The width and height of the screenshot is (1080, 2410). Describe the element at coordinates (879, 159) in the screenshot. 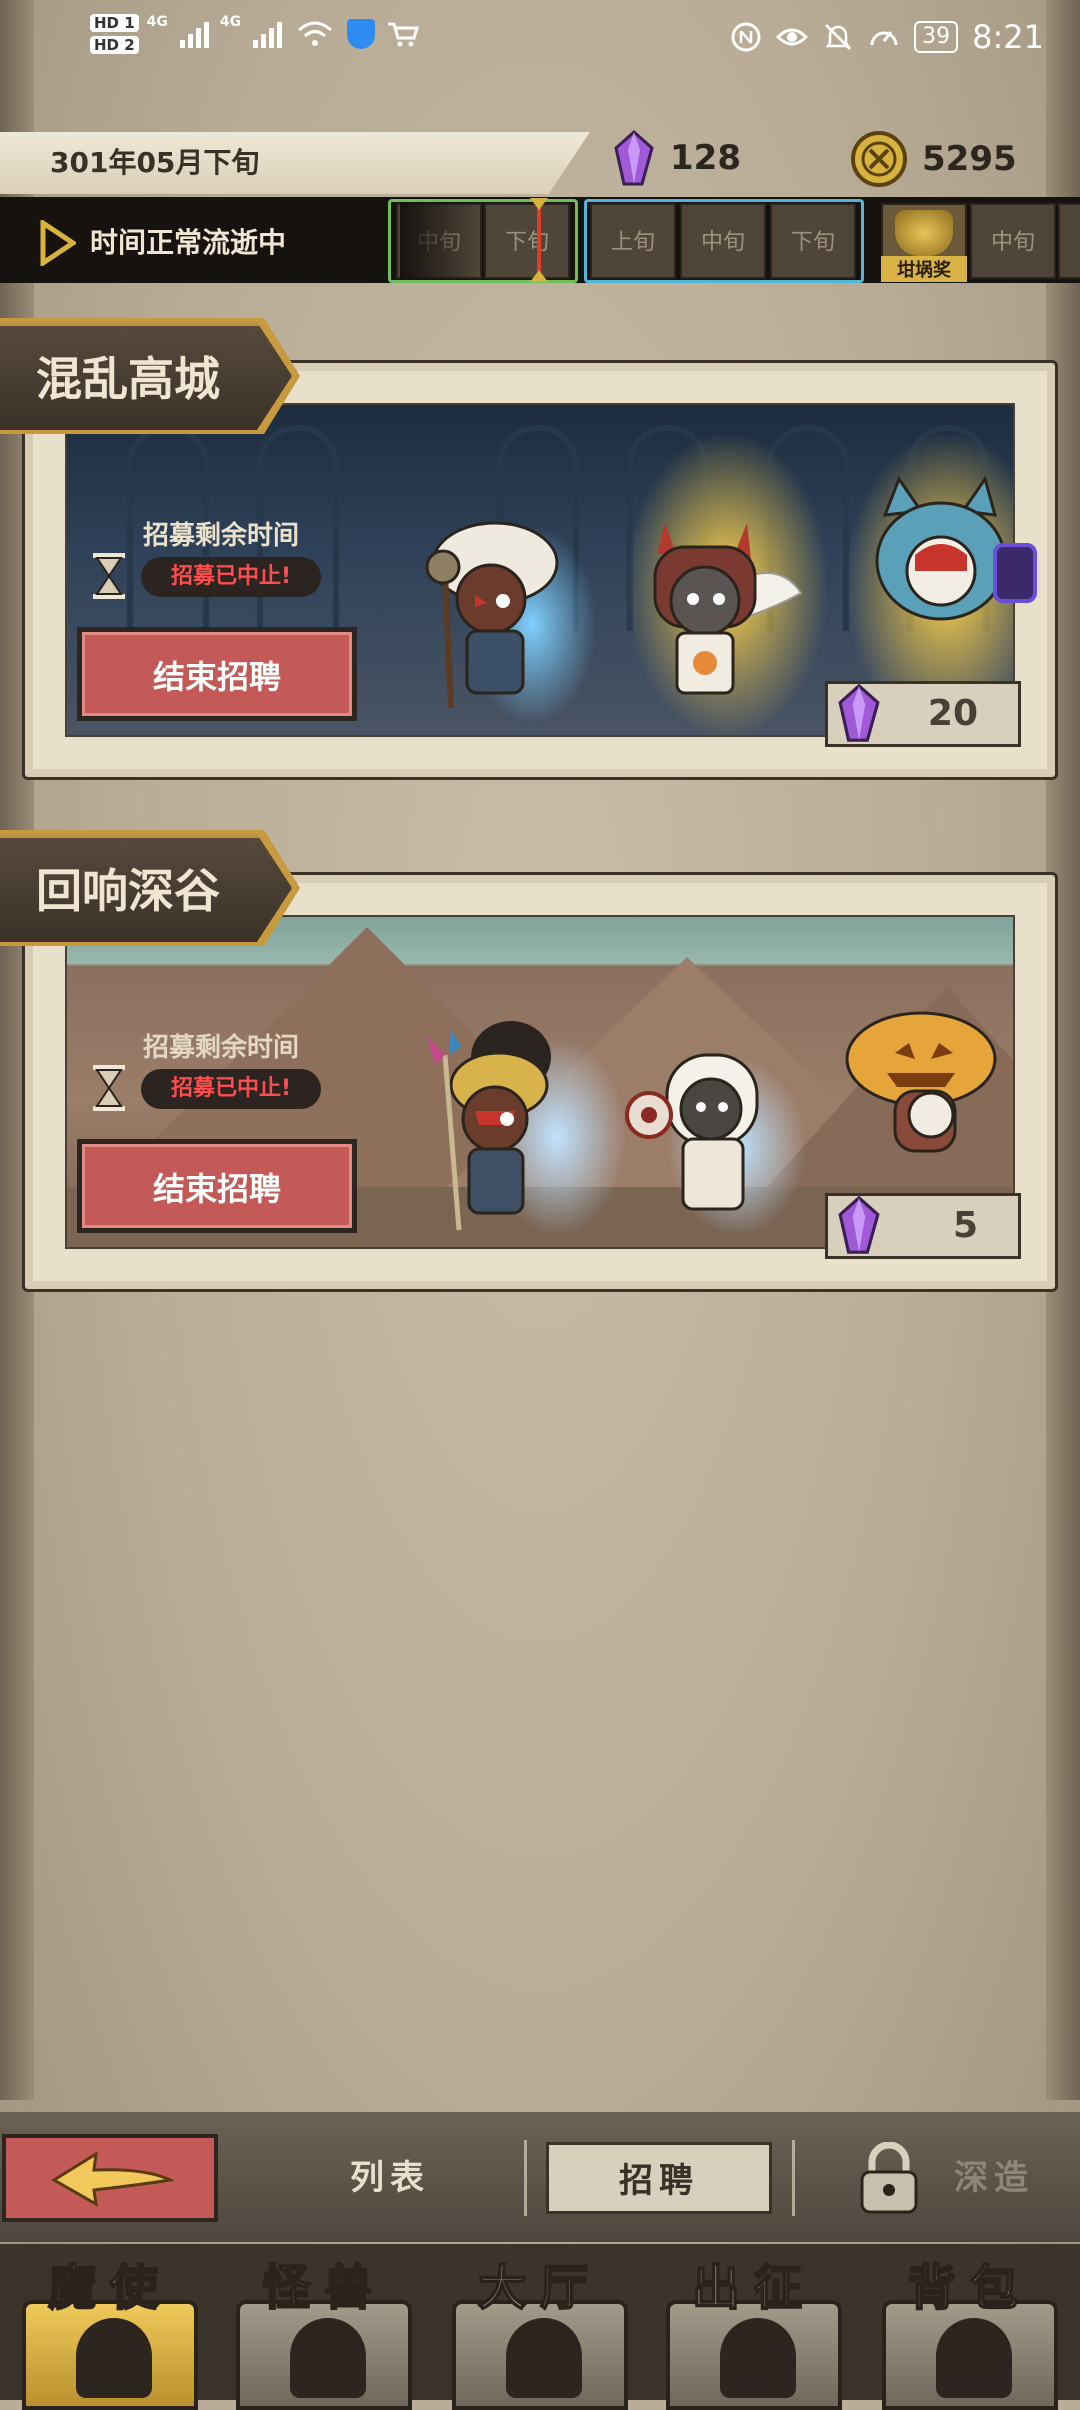

I see `coin-icon` at that location.